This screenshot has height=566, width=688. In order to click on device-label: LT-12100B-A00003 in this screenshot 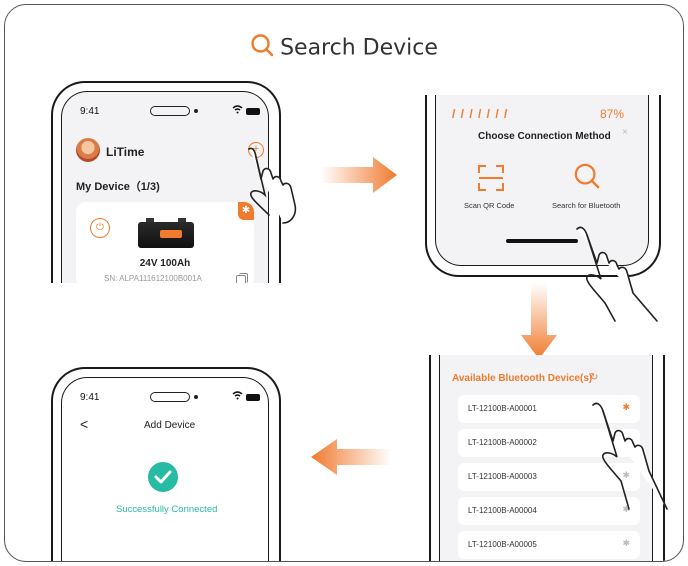, I will do `click(502, 476)`.